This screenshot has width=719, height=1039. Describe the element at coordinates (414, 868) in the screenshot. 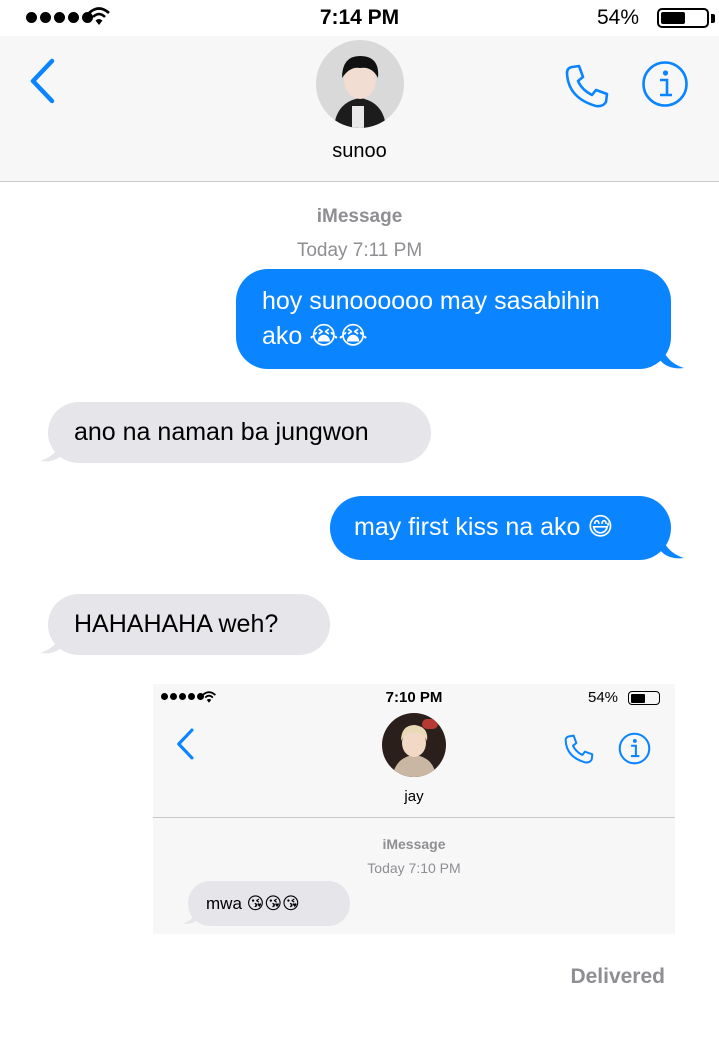

I see `conversation-timestamp: Today 7:10 PM` at that location.